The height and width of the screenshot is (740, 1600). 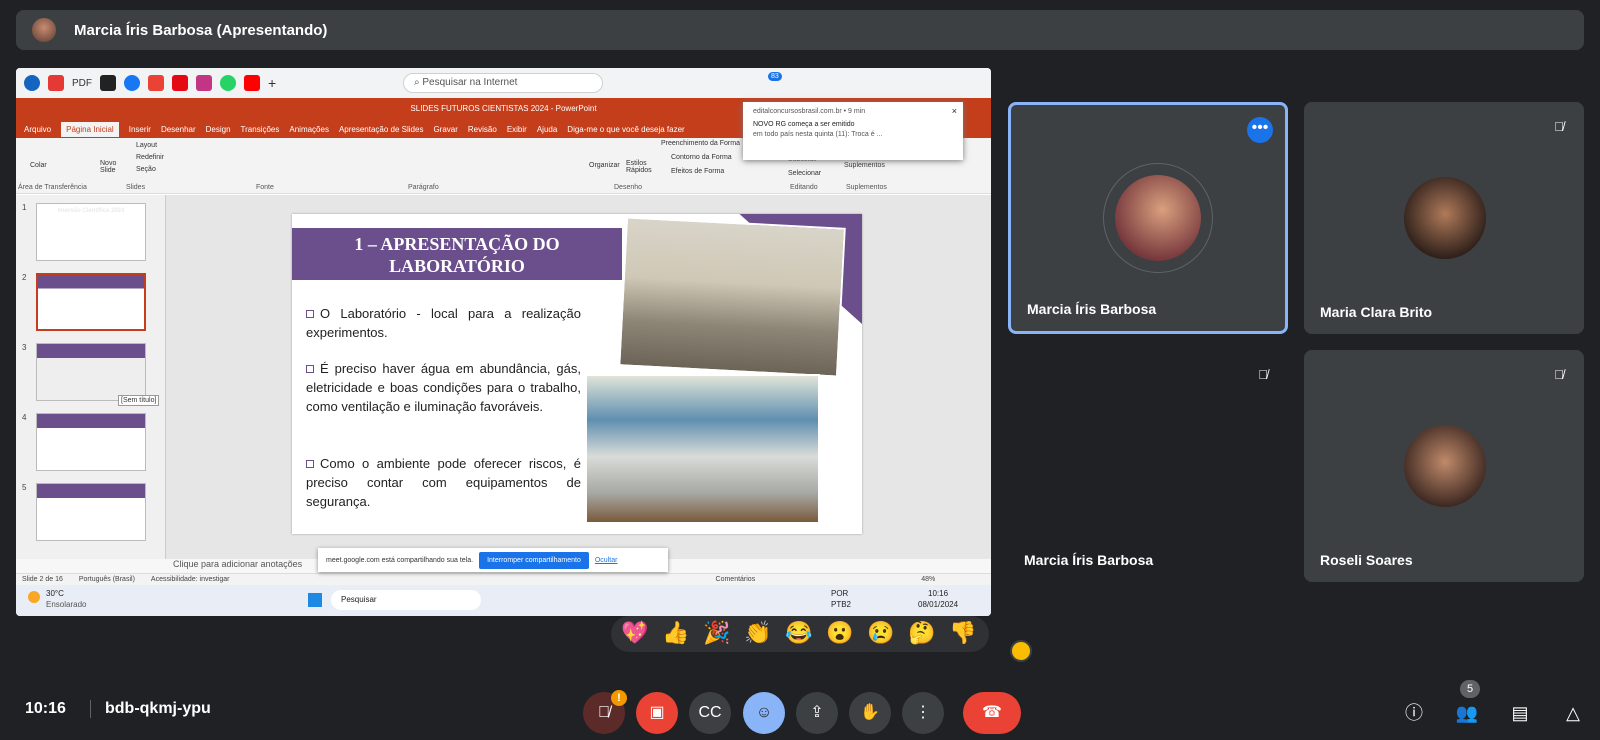 I want to click on tab-gravar: Gravar, so click(x=445, y=129).